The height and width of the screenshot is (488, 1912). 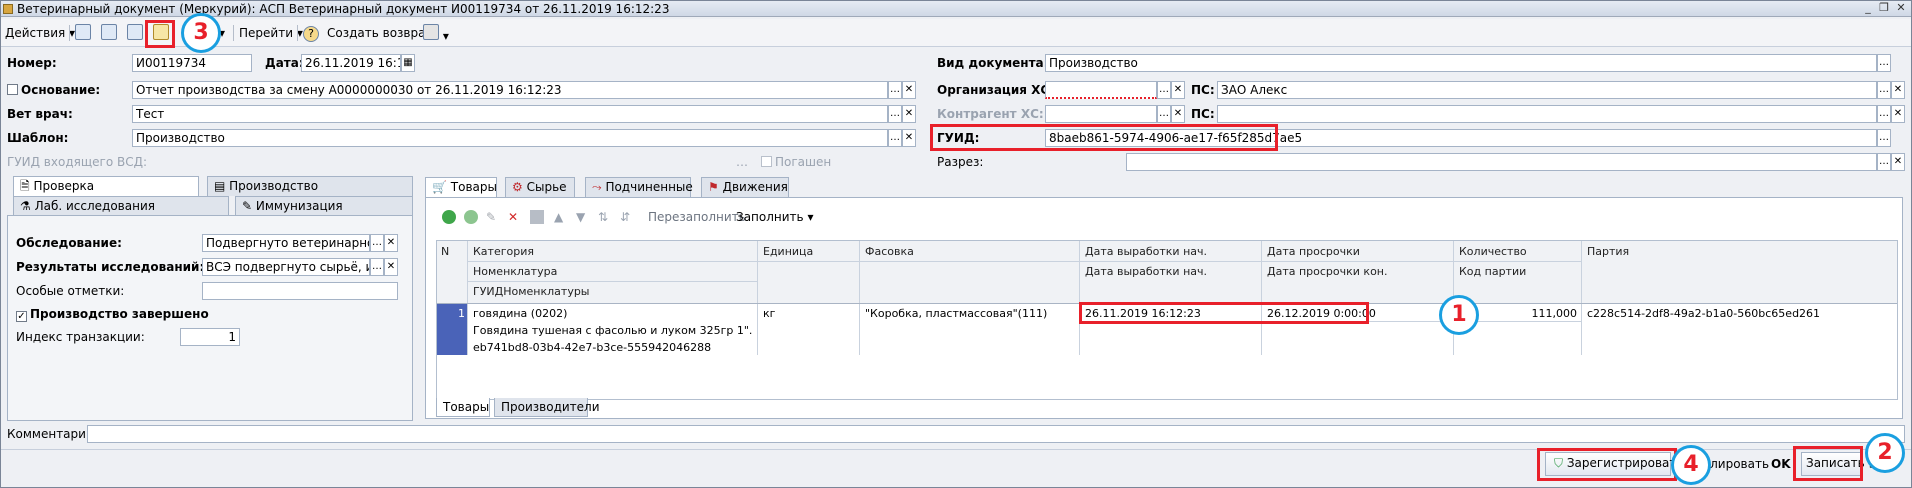 I want to click on header-qty: Количество, so click(x=1493, y=251).